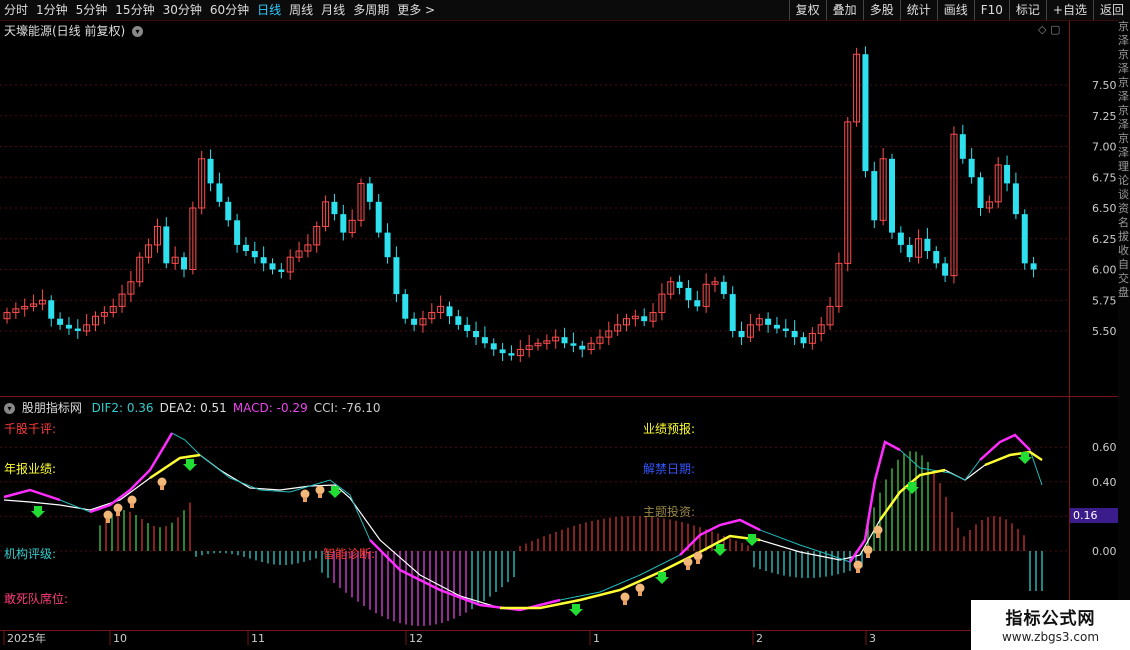  Describe the element at coordinates (1104, 116) in the screenshot. I see `price-tick-label: 7.25` at that location.